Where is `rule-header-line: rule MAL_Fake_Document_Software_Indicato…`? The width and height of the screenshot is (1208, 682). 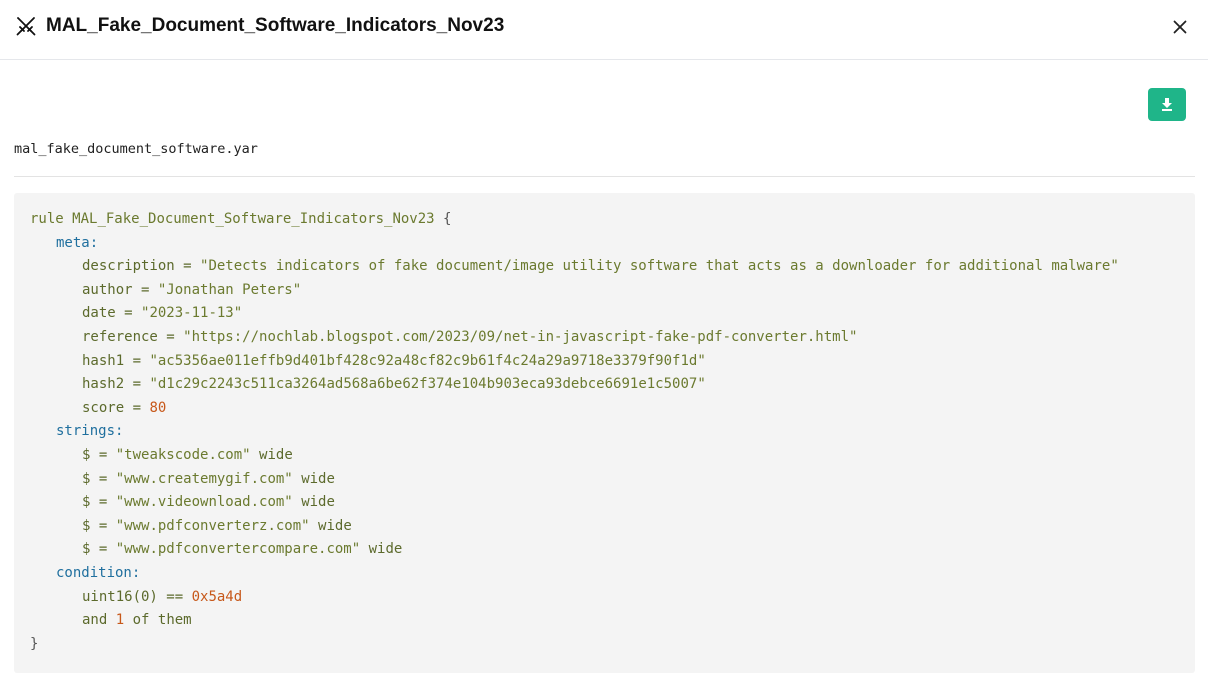 rule-header-line: rule MAL_Fake_Document_Software_Indicato… is located at coordinates (604, 220).